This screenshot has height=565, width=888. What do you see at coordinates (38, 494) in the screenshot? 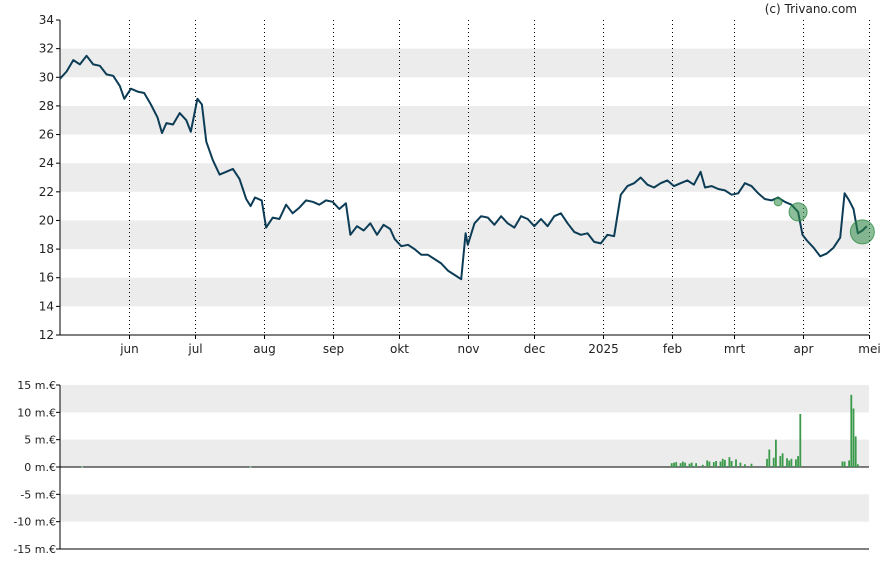
I see `y-tick-label: -5 m.€` at bounding box center [38, 494].